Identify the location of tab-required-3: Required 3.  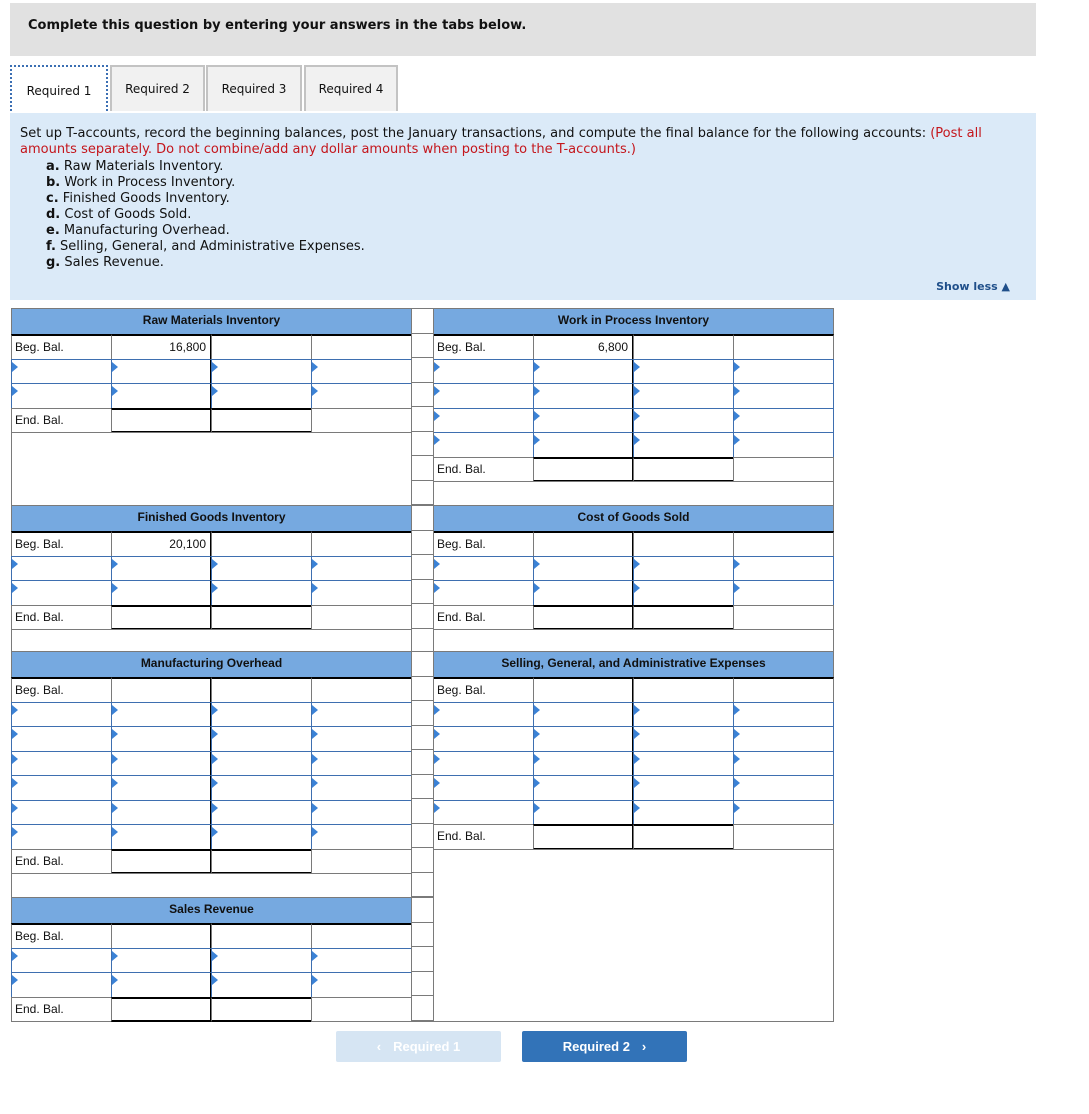
(254, 88).